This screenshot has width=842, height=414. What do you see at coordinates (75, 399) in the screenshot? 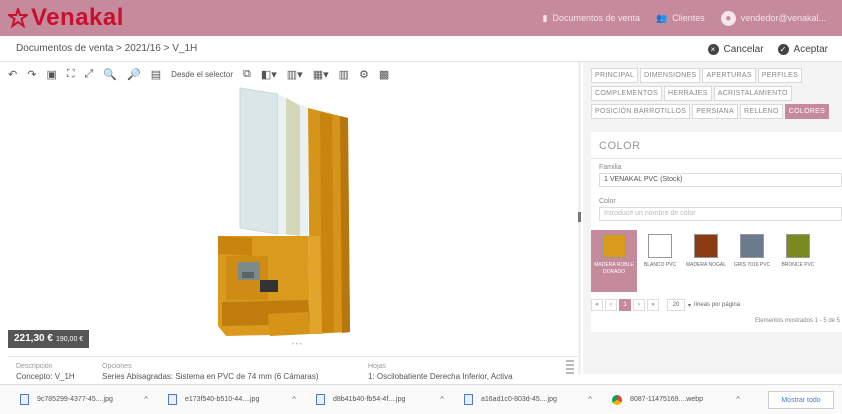
I see `download-filename: 9c785299-4377-45....jpg` at bounding box center [75, 399].